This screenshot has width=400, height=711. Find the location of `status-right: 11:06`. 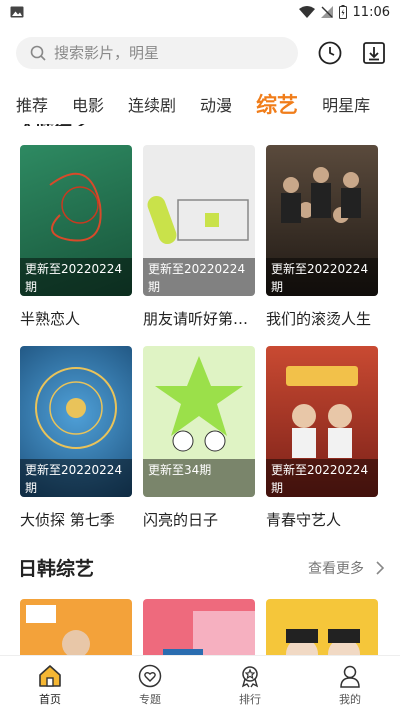

status-right: 11:06 is located at coordinates (344, 12).